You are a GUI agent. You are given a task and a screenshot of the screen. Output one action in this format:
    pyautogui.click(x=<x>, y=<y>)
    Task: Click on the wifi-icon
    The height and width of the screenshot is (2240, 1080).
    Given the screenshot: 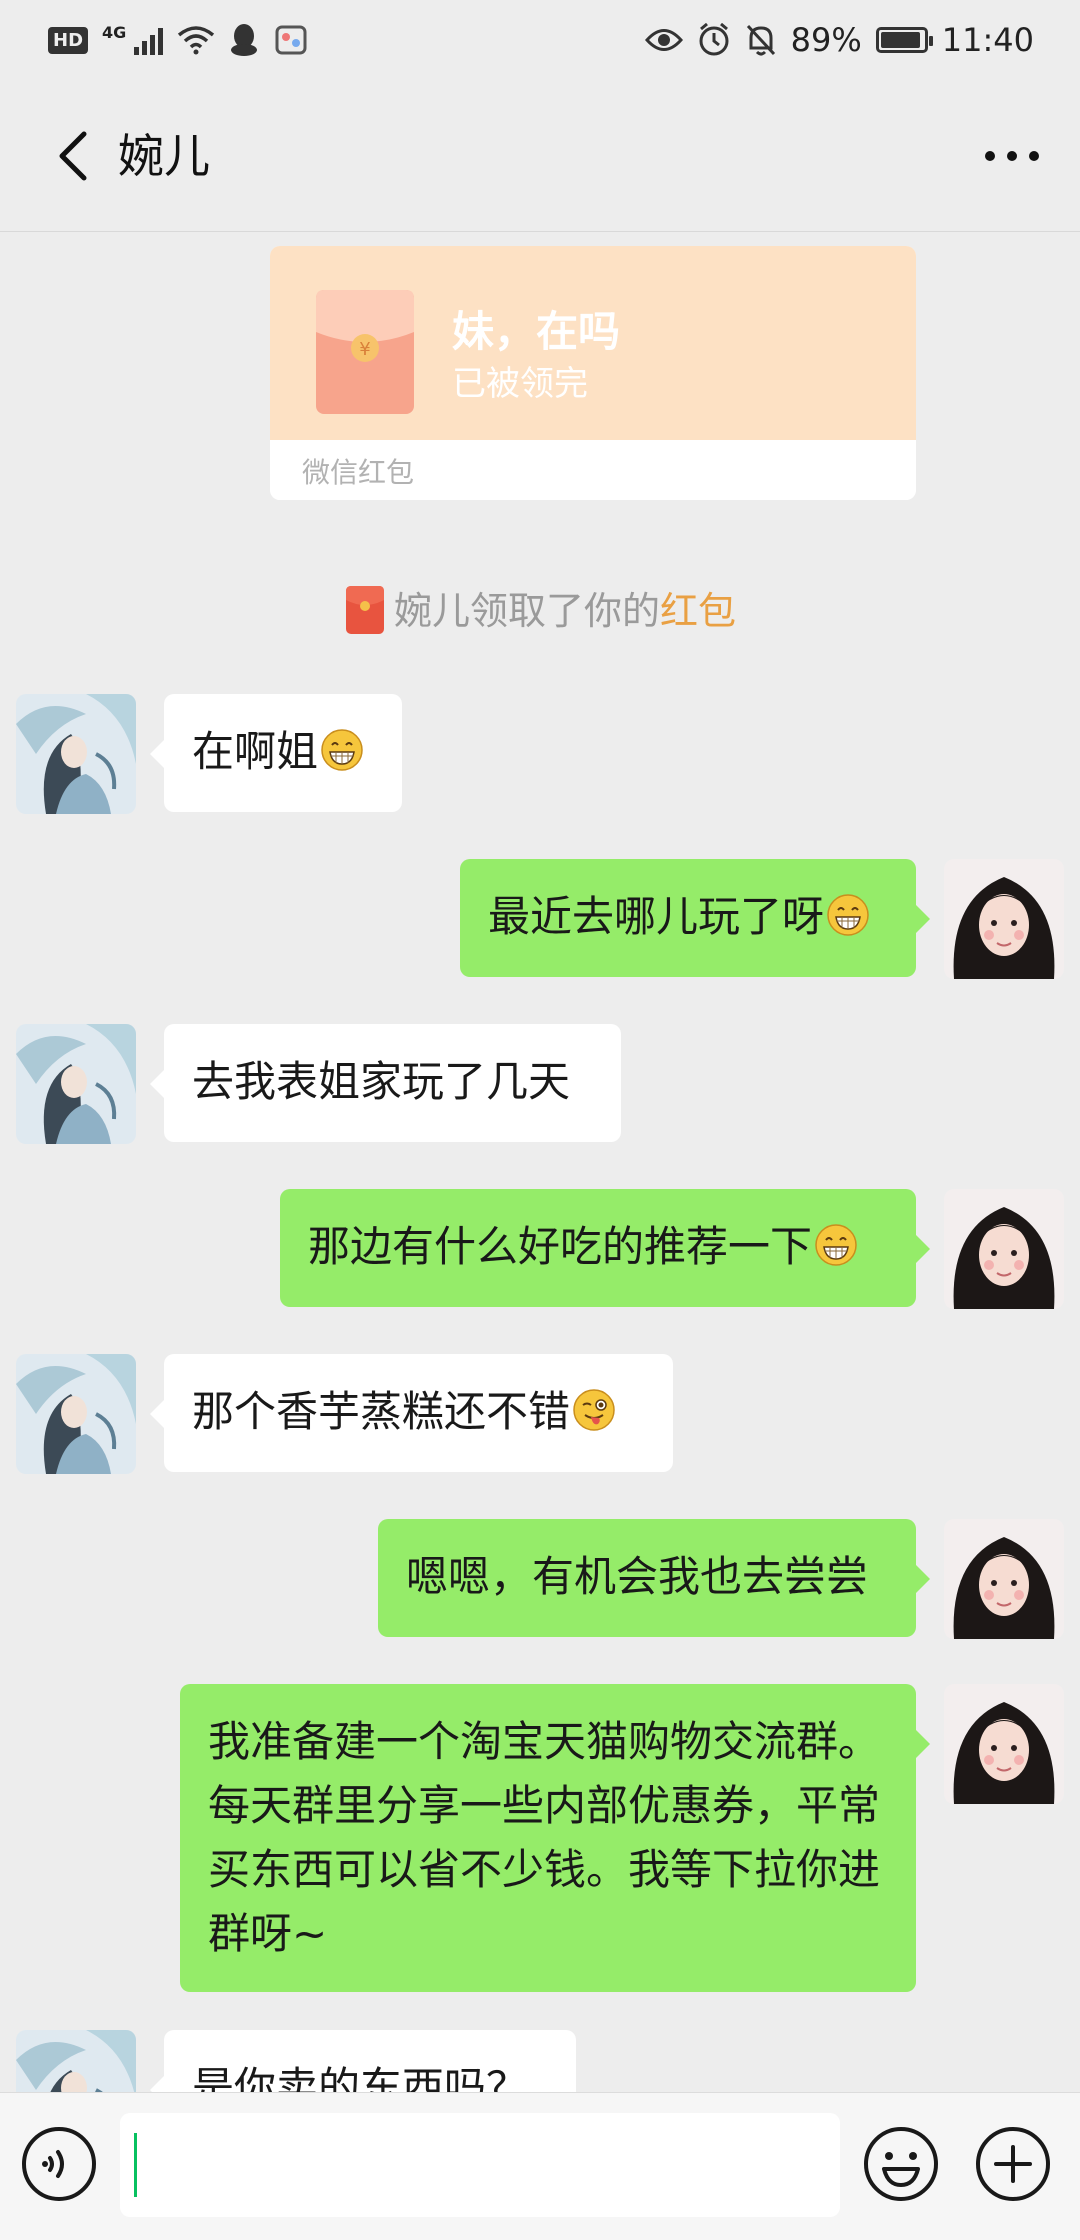 What is the action you would take?
    pyautogui.click(x=196, y=40)
    